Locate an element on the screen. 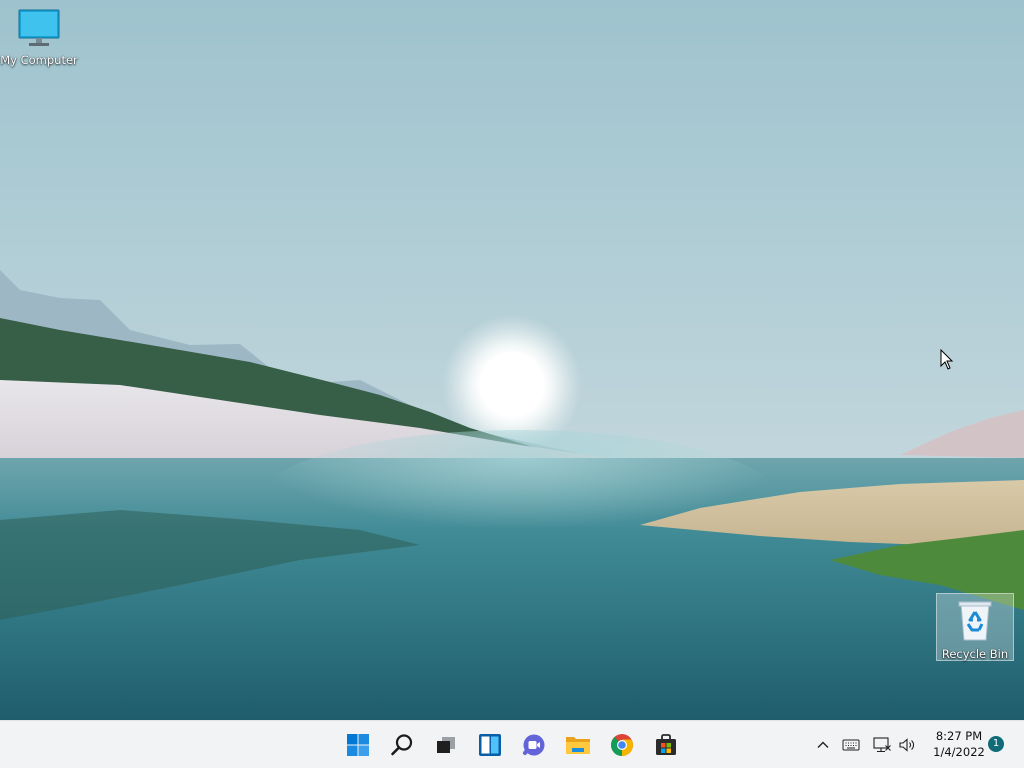  teams-chat-icon is located at coordinates (534, 745).